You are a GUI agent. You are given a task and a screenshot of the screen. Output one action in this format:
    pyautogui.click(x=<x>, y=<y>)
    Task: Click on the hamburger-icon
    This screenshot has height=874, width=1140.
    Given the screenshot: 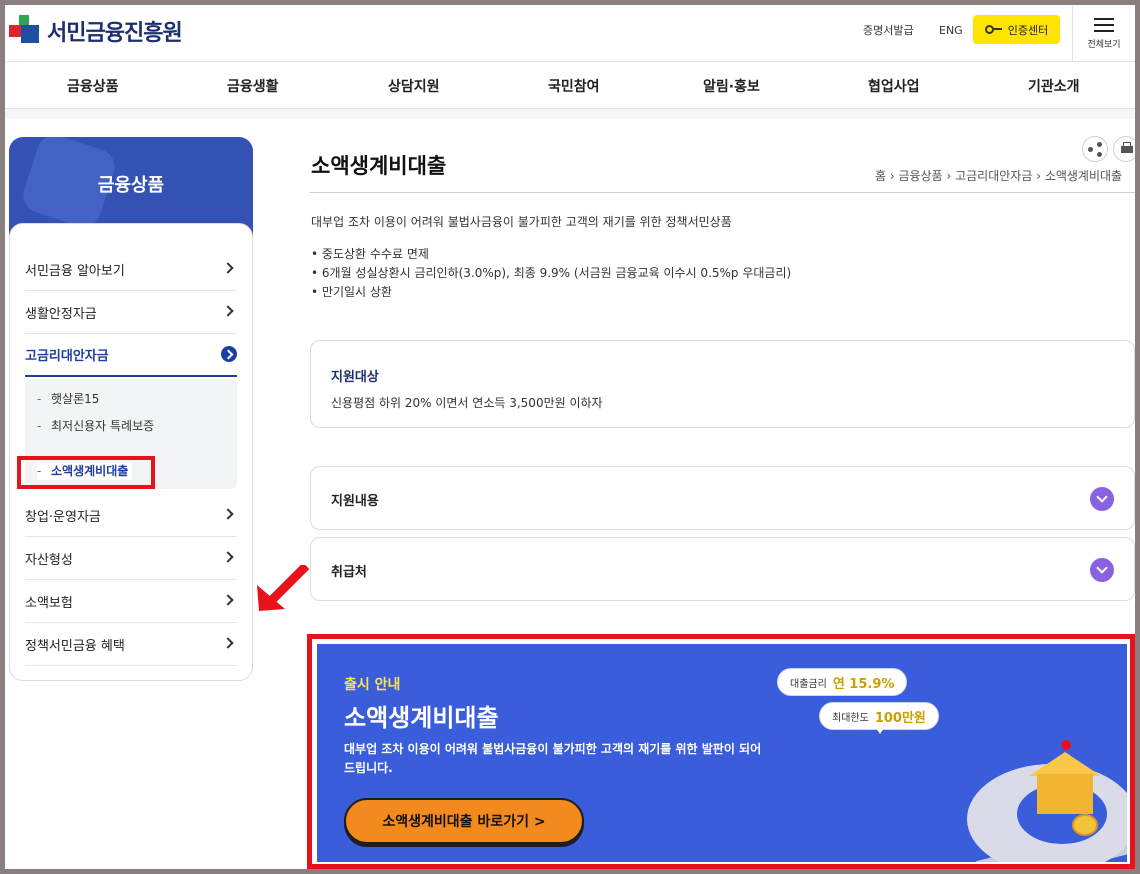 What is the action you would take?
    pyautogui.click(x=1104, y=24)
    